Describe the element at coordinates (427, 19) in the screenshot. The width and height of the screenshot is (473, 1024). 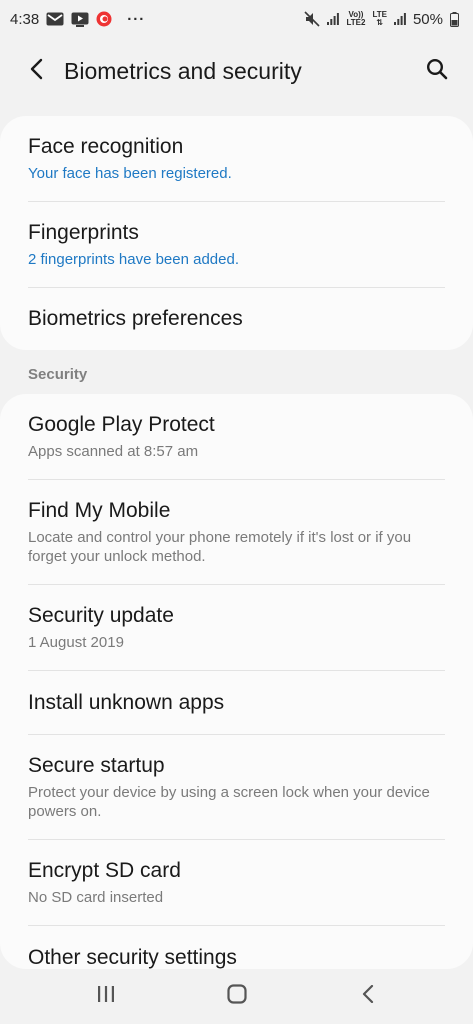
I see `battery-percent: 50%` at that location.